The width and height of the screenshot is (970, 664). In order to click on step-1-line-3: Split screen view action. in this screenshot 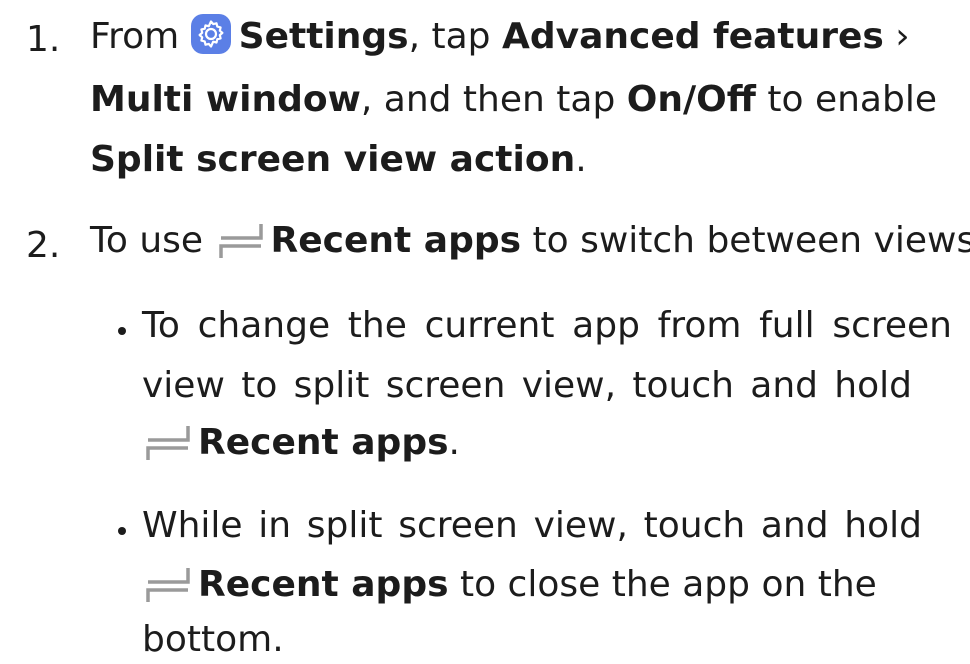, I will do `click(338, 160)`.